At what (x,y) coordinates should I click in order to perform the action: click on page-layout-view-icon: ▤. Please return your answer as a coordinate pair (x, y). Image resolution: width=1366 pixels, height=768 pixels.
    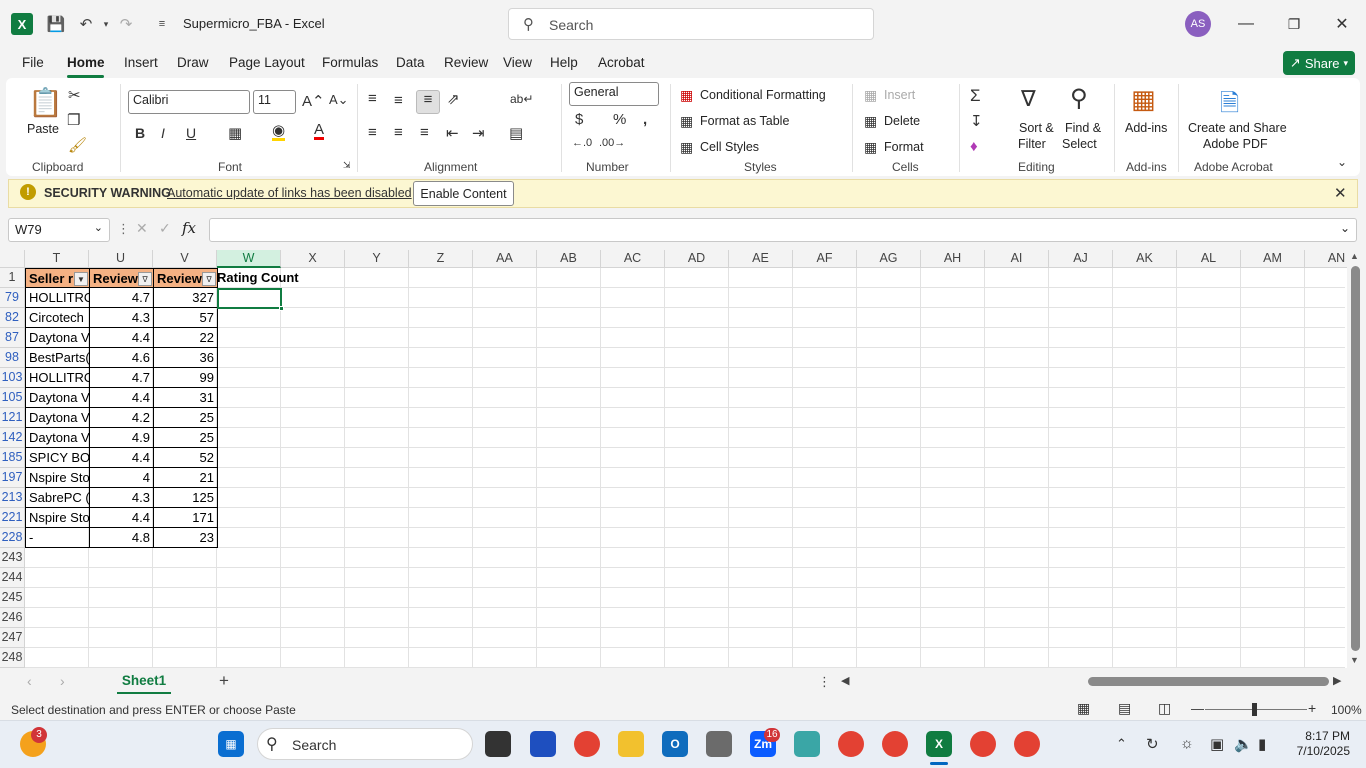
    Looking at the image, I should click on (1124, 708).